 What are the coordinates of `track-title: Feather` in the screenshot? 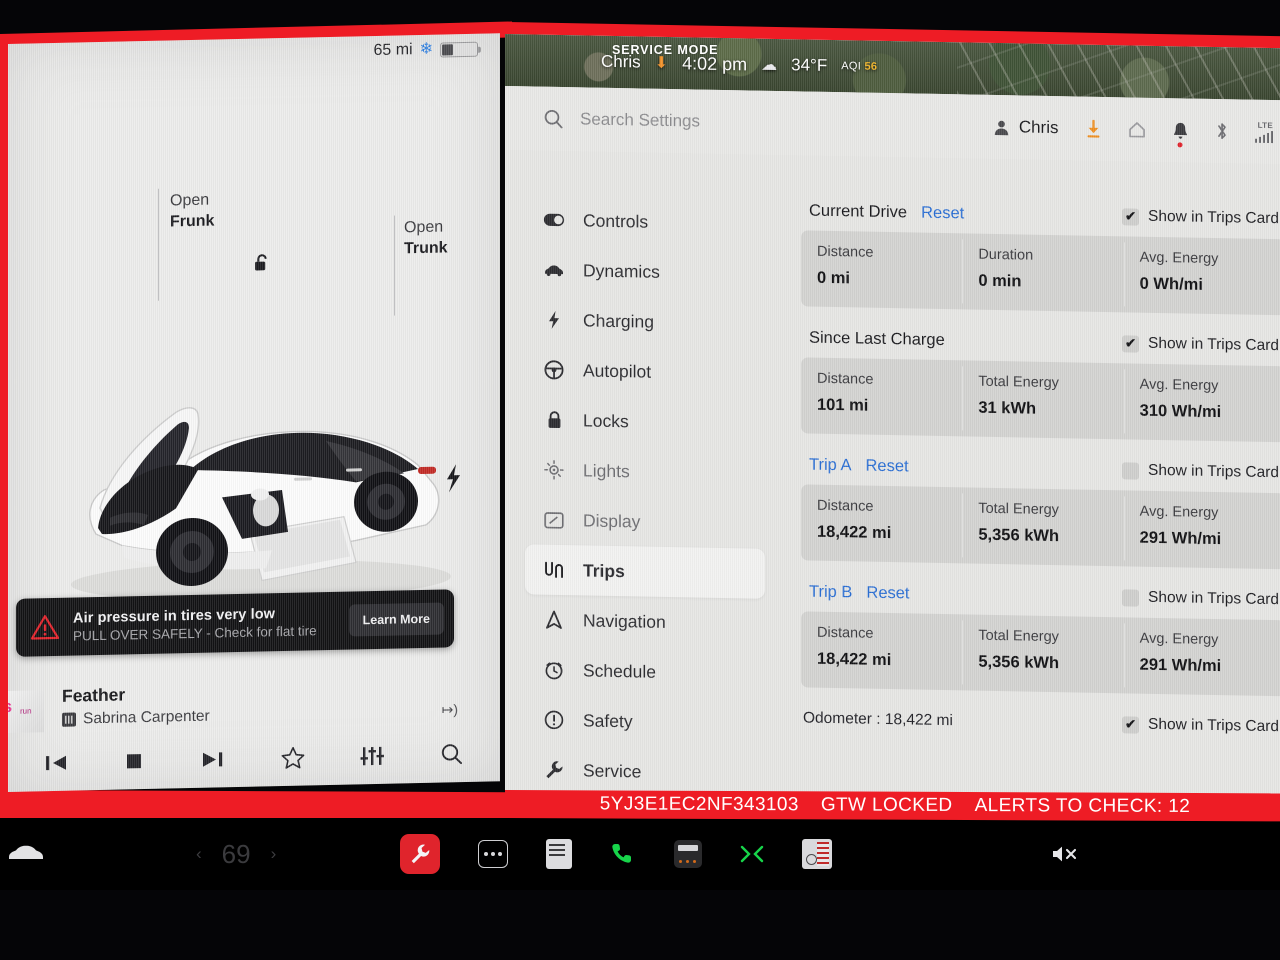 It's located at (94, 695).